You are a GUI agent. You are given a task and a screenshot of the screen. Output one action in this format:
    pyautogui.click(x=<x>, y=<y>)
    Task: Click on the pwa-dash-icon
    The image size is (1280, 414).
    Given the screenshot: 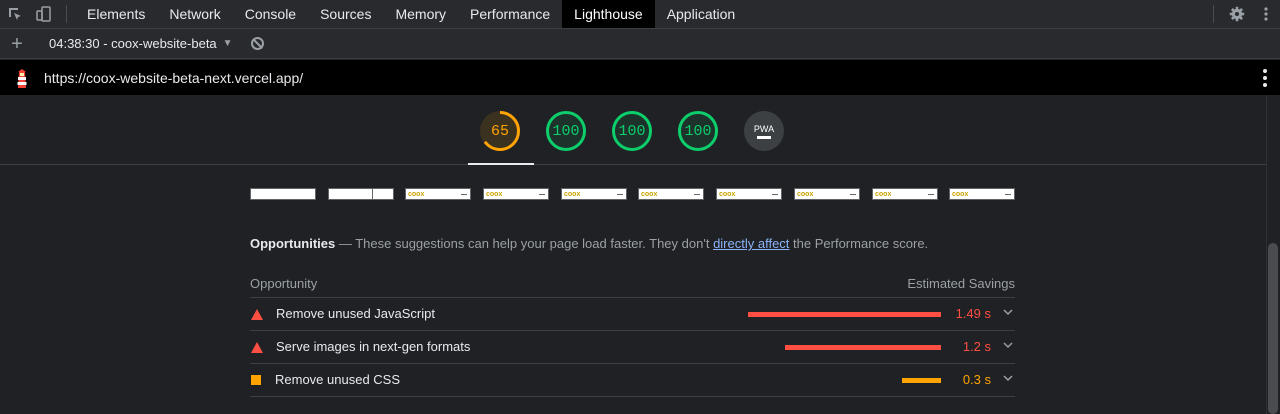 What is the action you would take?
    pyautogui.click(x=764, y=137)
    